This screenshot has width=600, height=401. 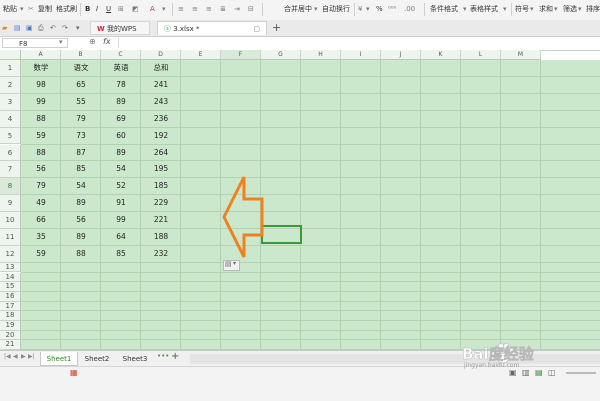 What do you see at coordinates (10, 237) in the screenshot?
I see `row-header-11: 11` at bounding box center [10, 237].